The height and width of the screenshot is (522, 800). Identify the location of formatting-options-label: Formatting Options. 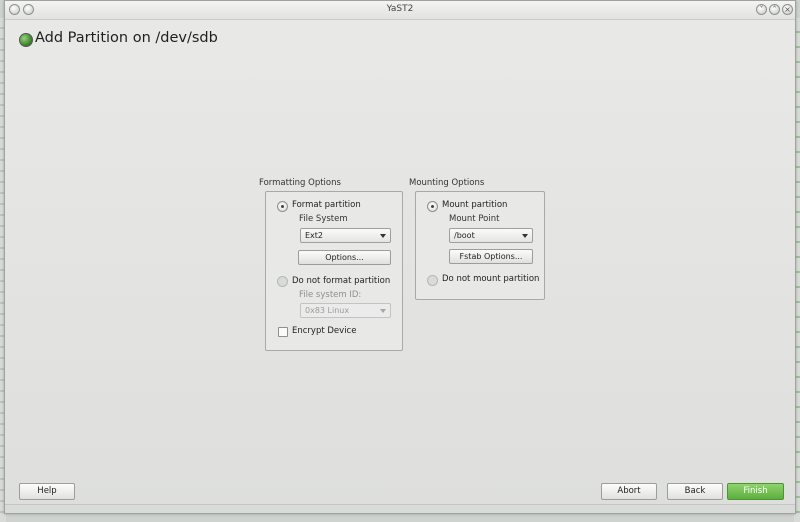
(300, 183).